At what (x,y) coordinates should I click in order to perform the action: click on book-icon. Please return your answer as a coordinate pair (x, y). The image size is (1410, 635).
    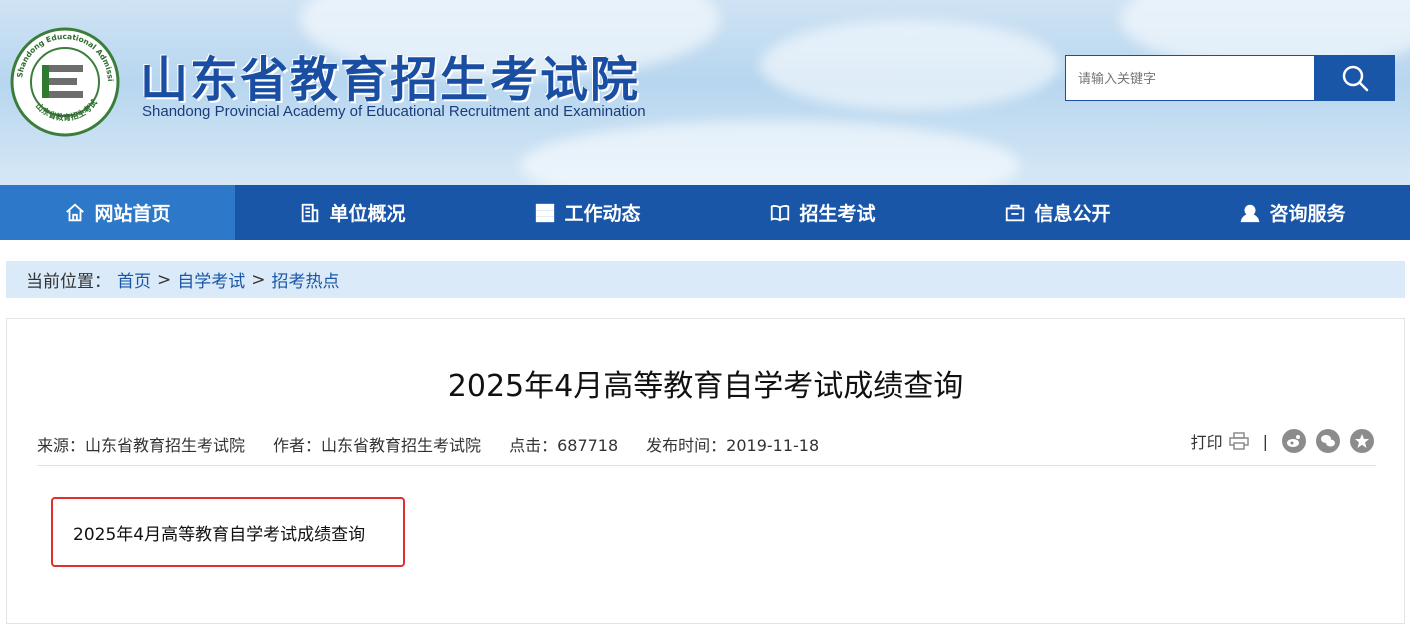
    Looking at the image, I should click on (780, 212).